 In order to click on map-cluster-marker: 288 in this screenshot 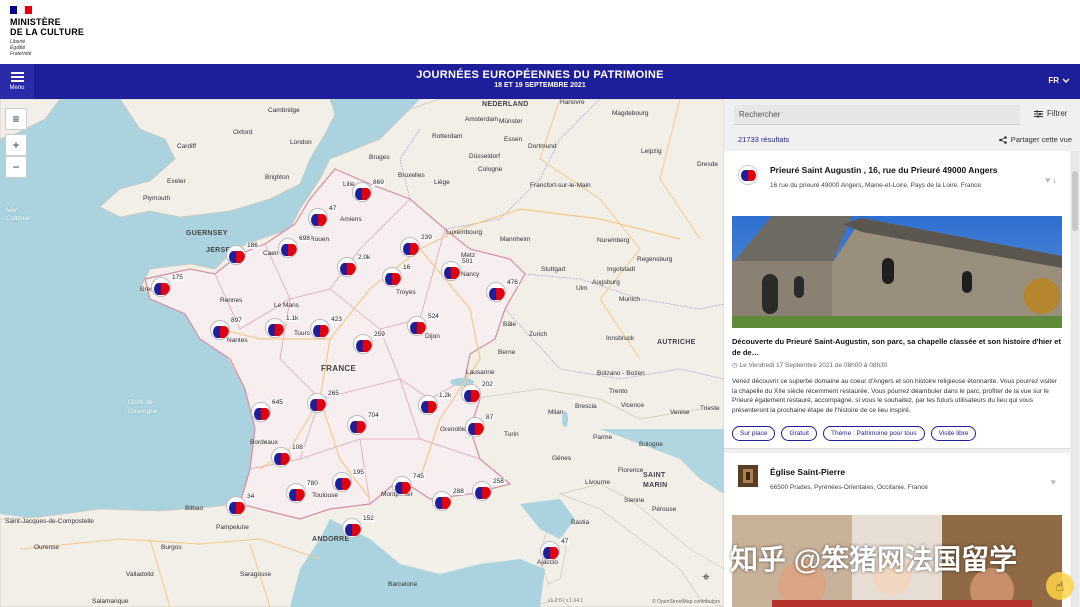, I will do `click(448, 500)`.